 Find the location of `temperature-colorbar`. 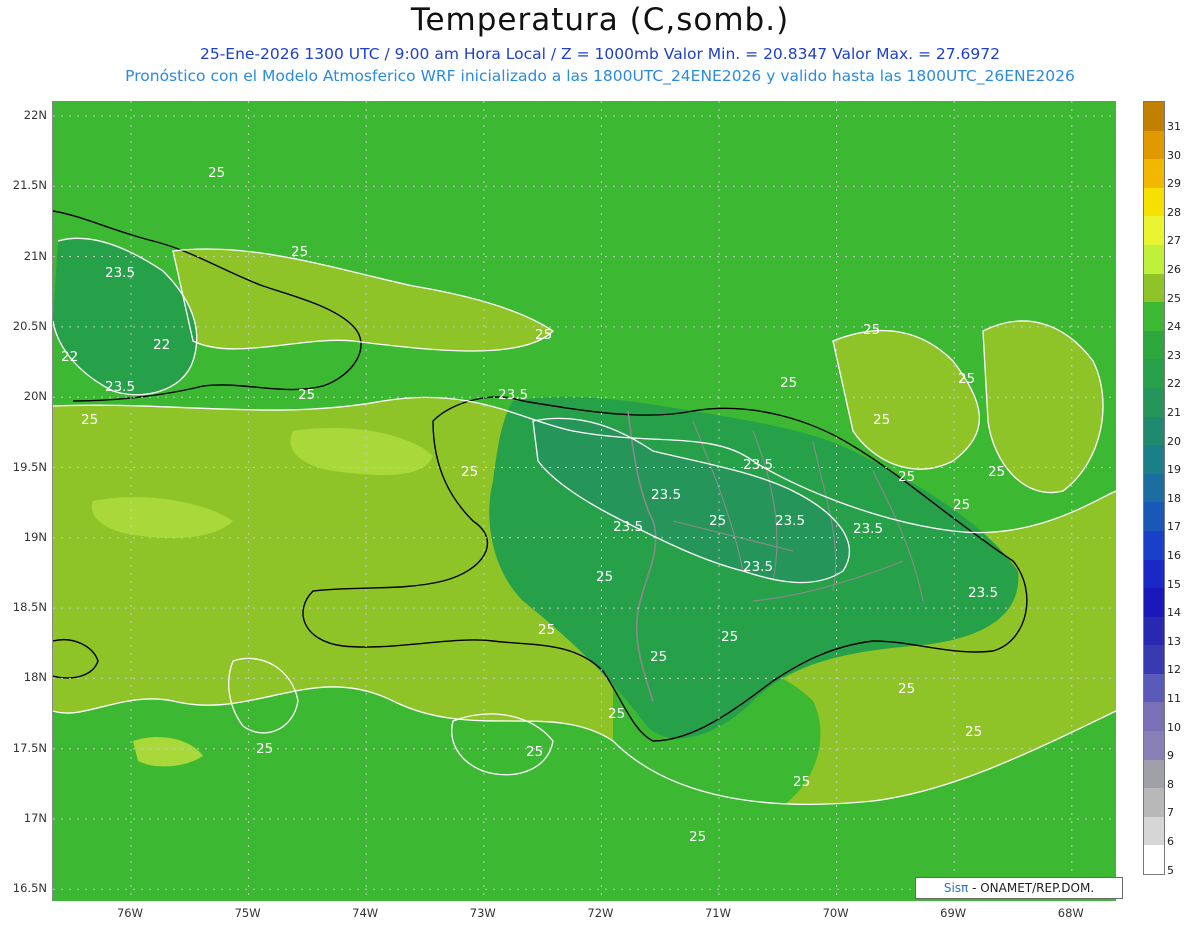

temperature-colorbar is located at coordinates (1154, 488).